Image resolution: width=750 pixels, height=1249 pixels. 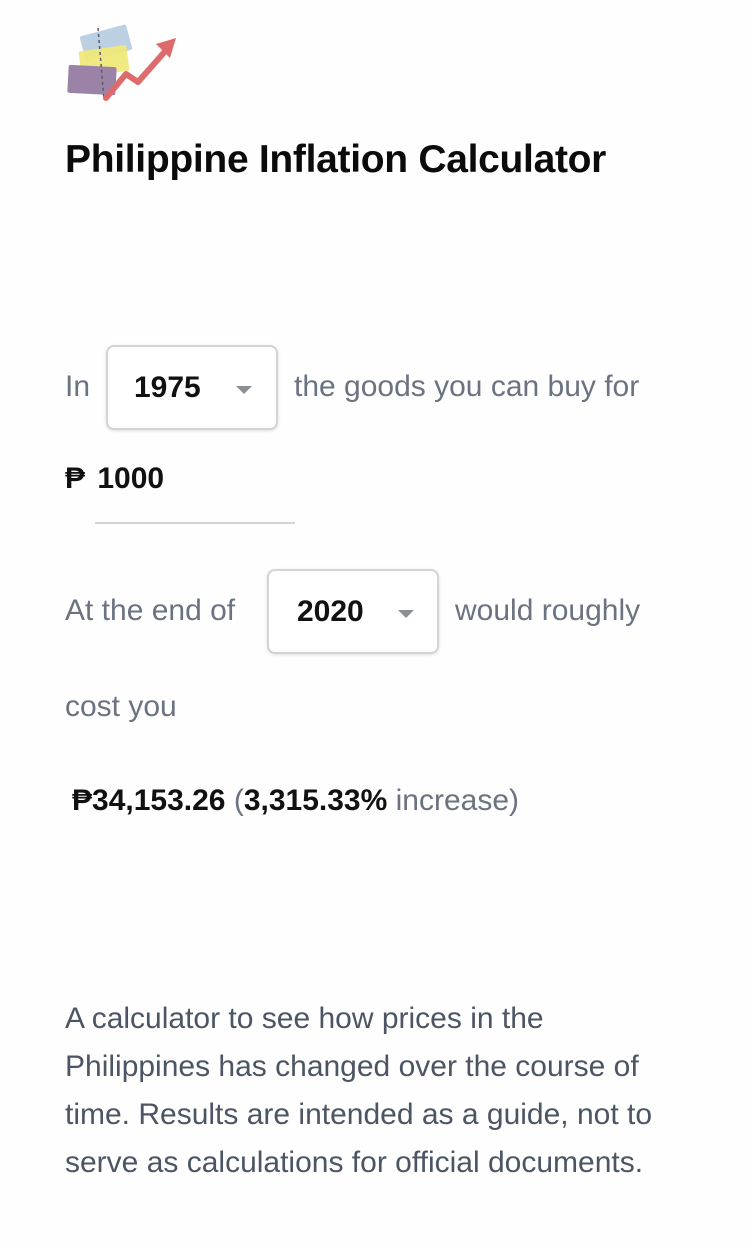 I want to click on result-line: ₱34,153.26 (3,315.33% increase), so click(x=295, y=801).